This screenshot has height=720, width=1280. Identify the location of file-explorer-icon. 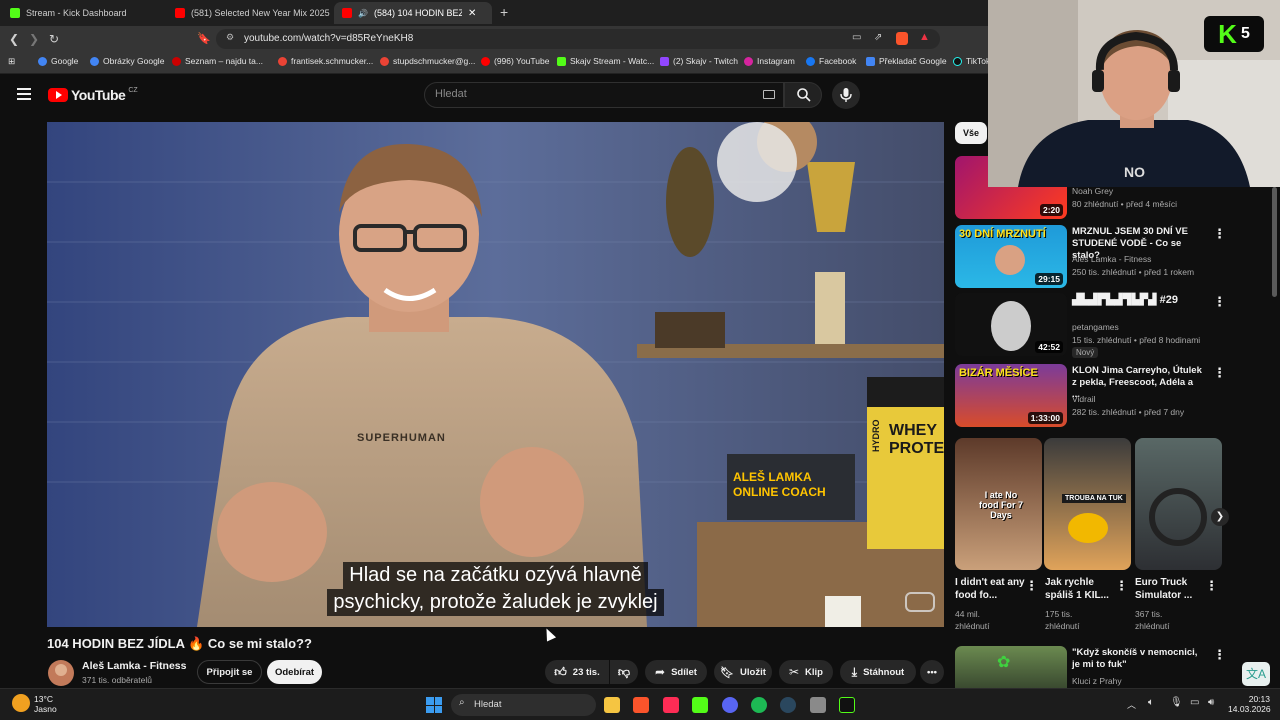
(612, 705).